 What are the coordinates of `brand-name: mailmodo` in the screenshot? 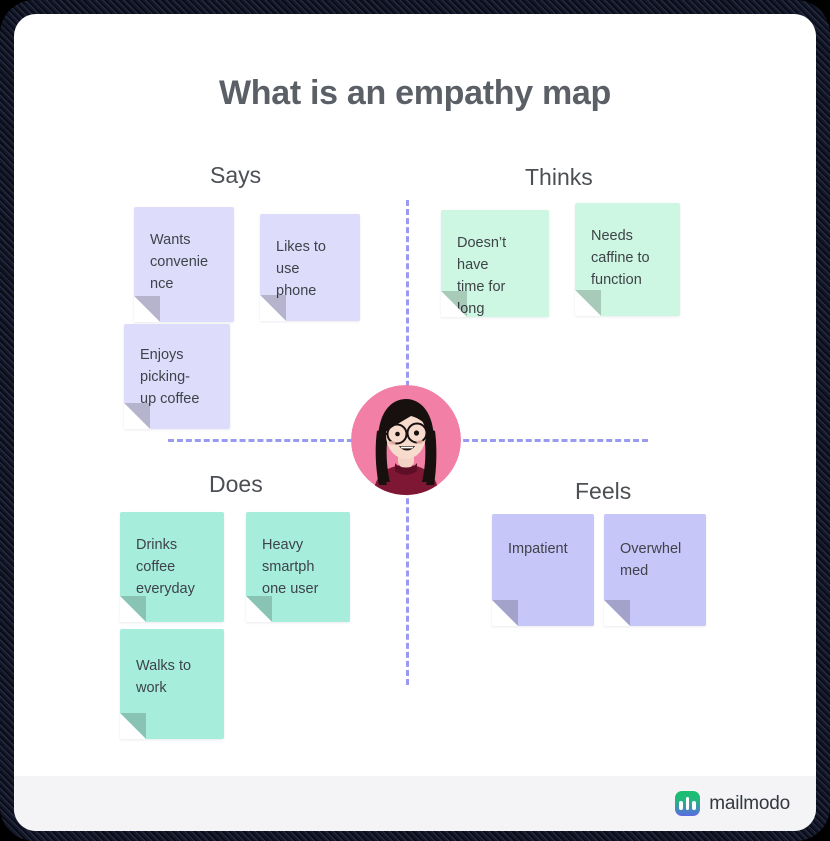 It's located at (749, 803).